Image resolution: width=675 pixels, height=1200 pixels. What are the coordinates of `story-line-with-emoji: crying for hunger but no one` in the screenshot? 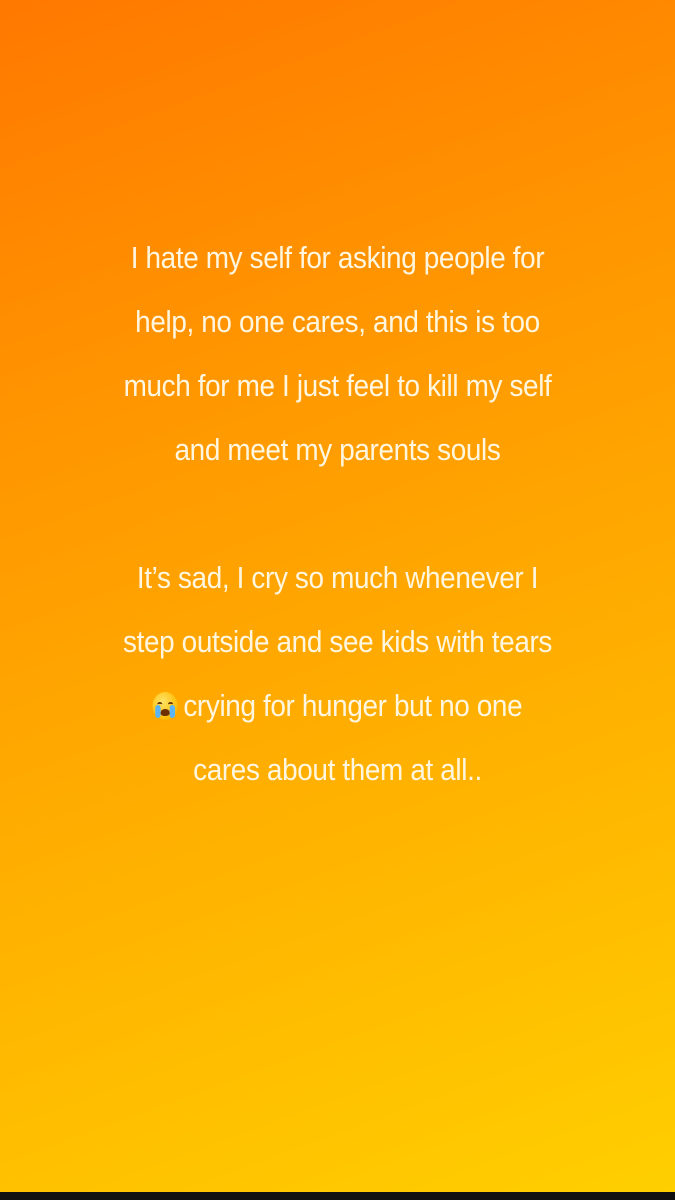 It's located at (337, 706).